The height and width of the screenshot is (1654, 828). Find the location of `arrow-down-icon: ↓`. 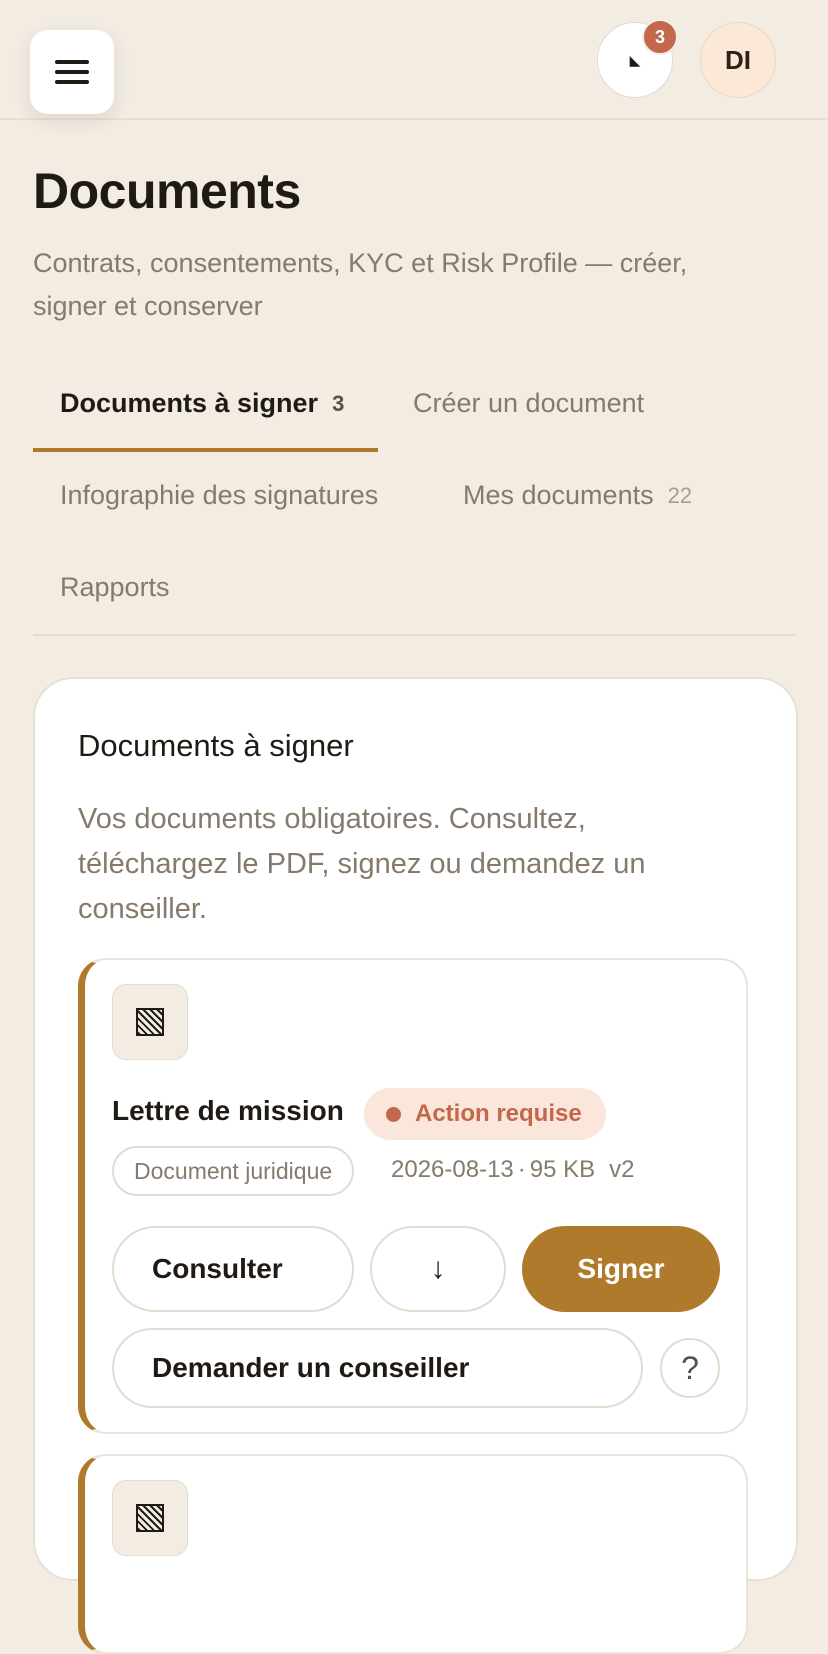

arrow-down-icon: ↓ is located at coordinates (438, 1268).